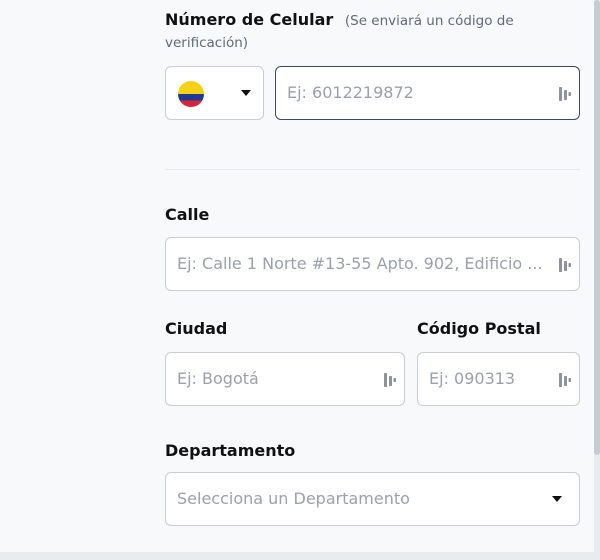  Describe the element at coordinates (300, 556) in the screenshot. I see `bottom-edge` at that location.